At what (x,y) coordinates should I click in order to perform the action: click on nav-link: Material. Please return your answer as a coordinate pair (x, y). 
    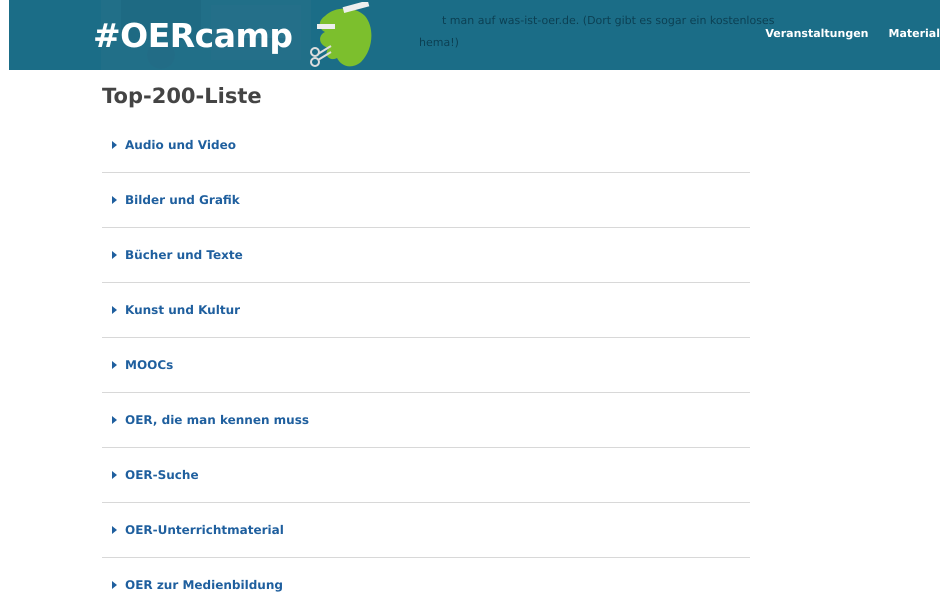
    Looking at the image, I should click on (914, 33).